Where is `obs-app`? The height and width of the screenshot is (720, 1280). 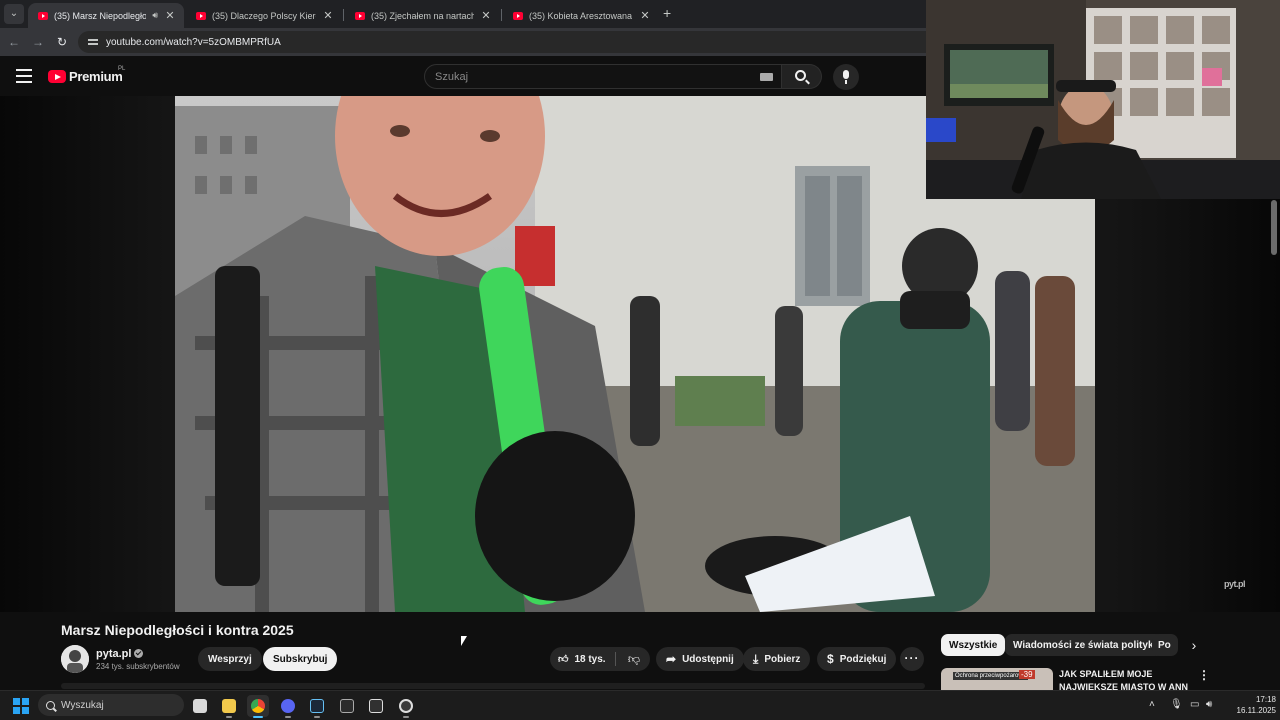 obs-app is located at coordinates (406, 706).